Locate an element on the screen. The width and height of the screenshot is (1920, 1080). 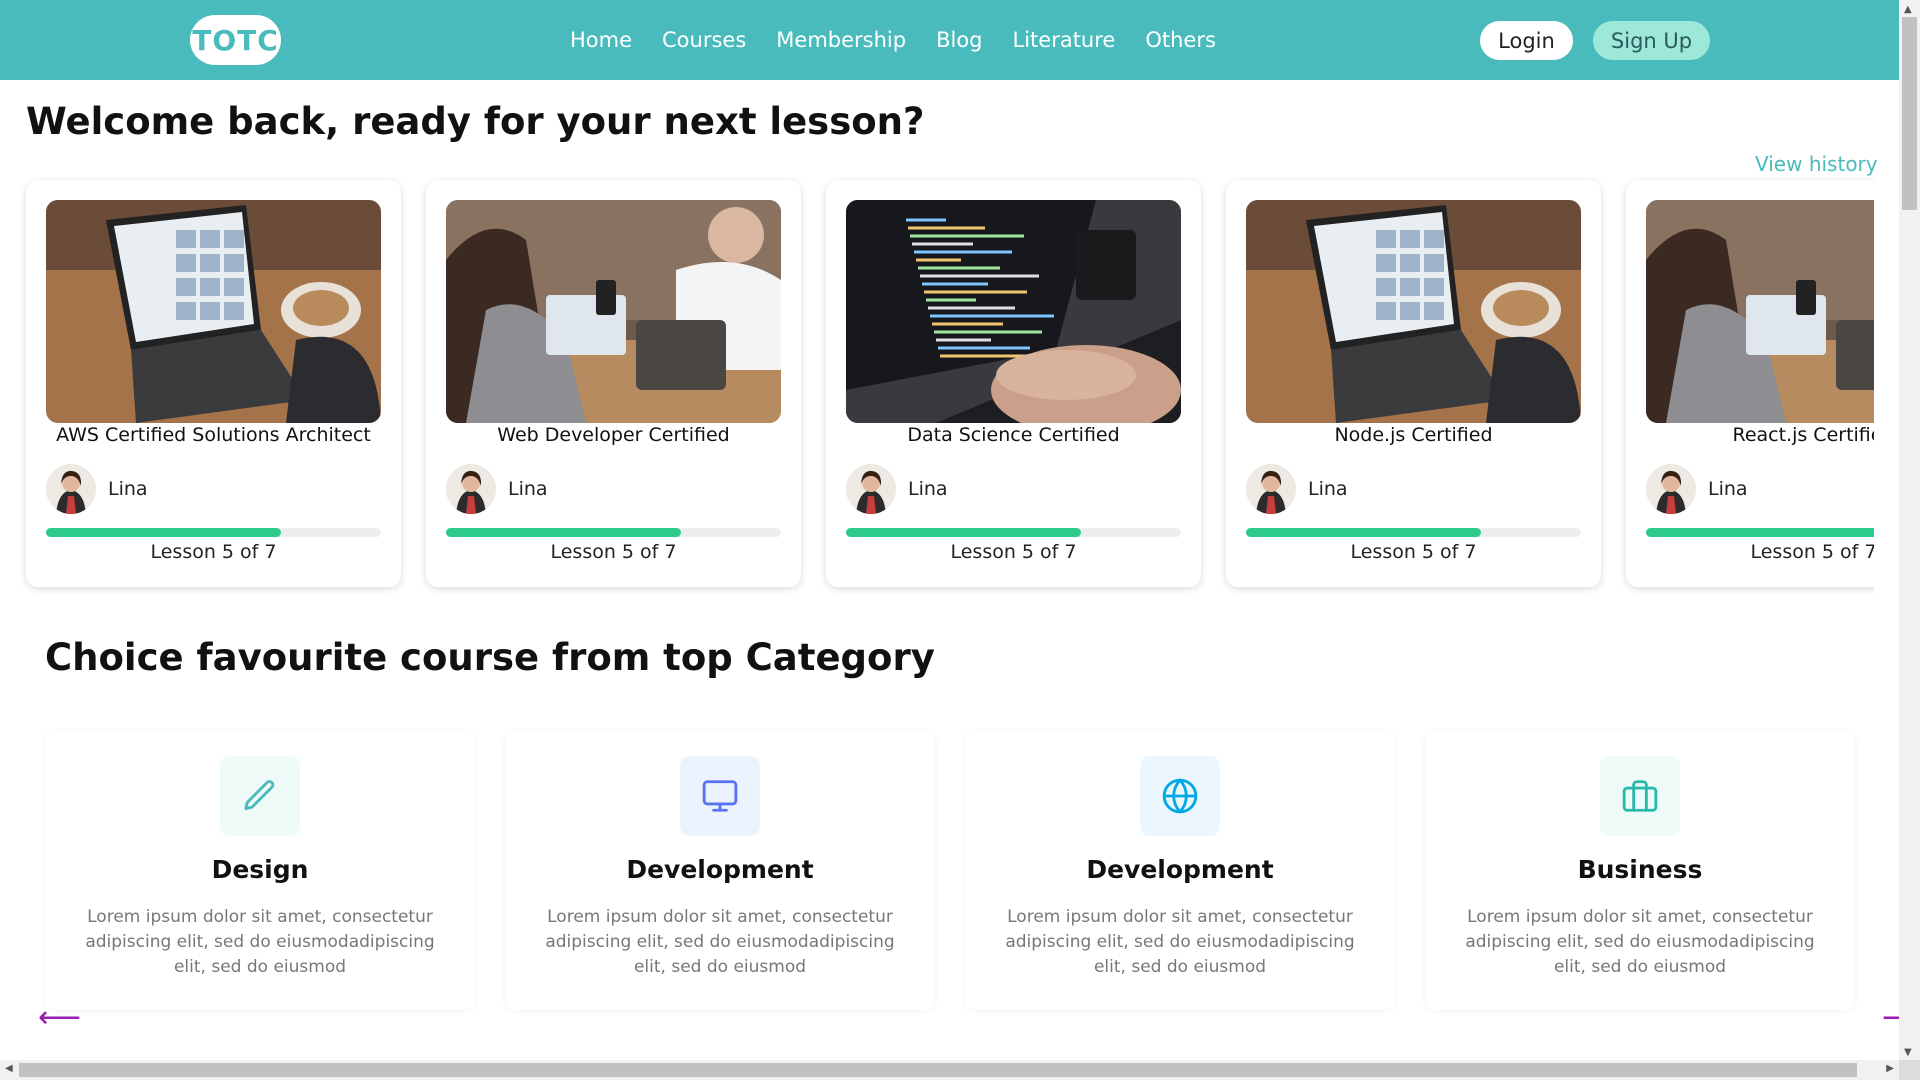
course-title: AWS Certified Solutions Architect is located at coordinates (213, 435).